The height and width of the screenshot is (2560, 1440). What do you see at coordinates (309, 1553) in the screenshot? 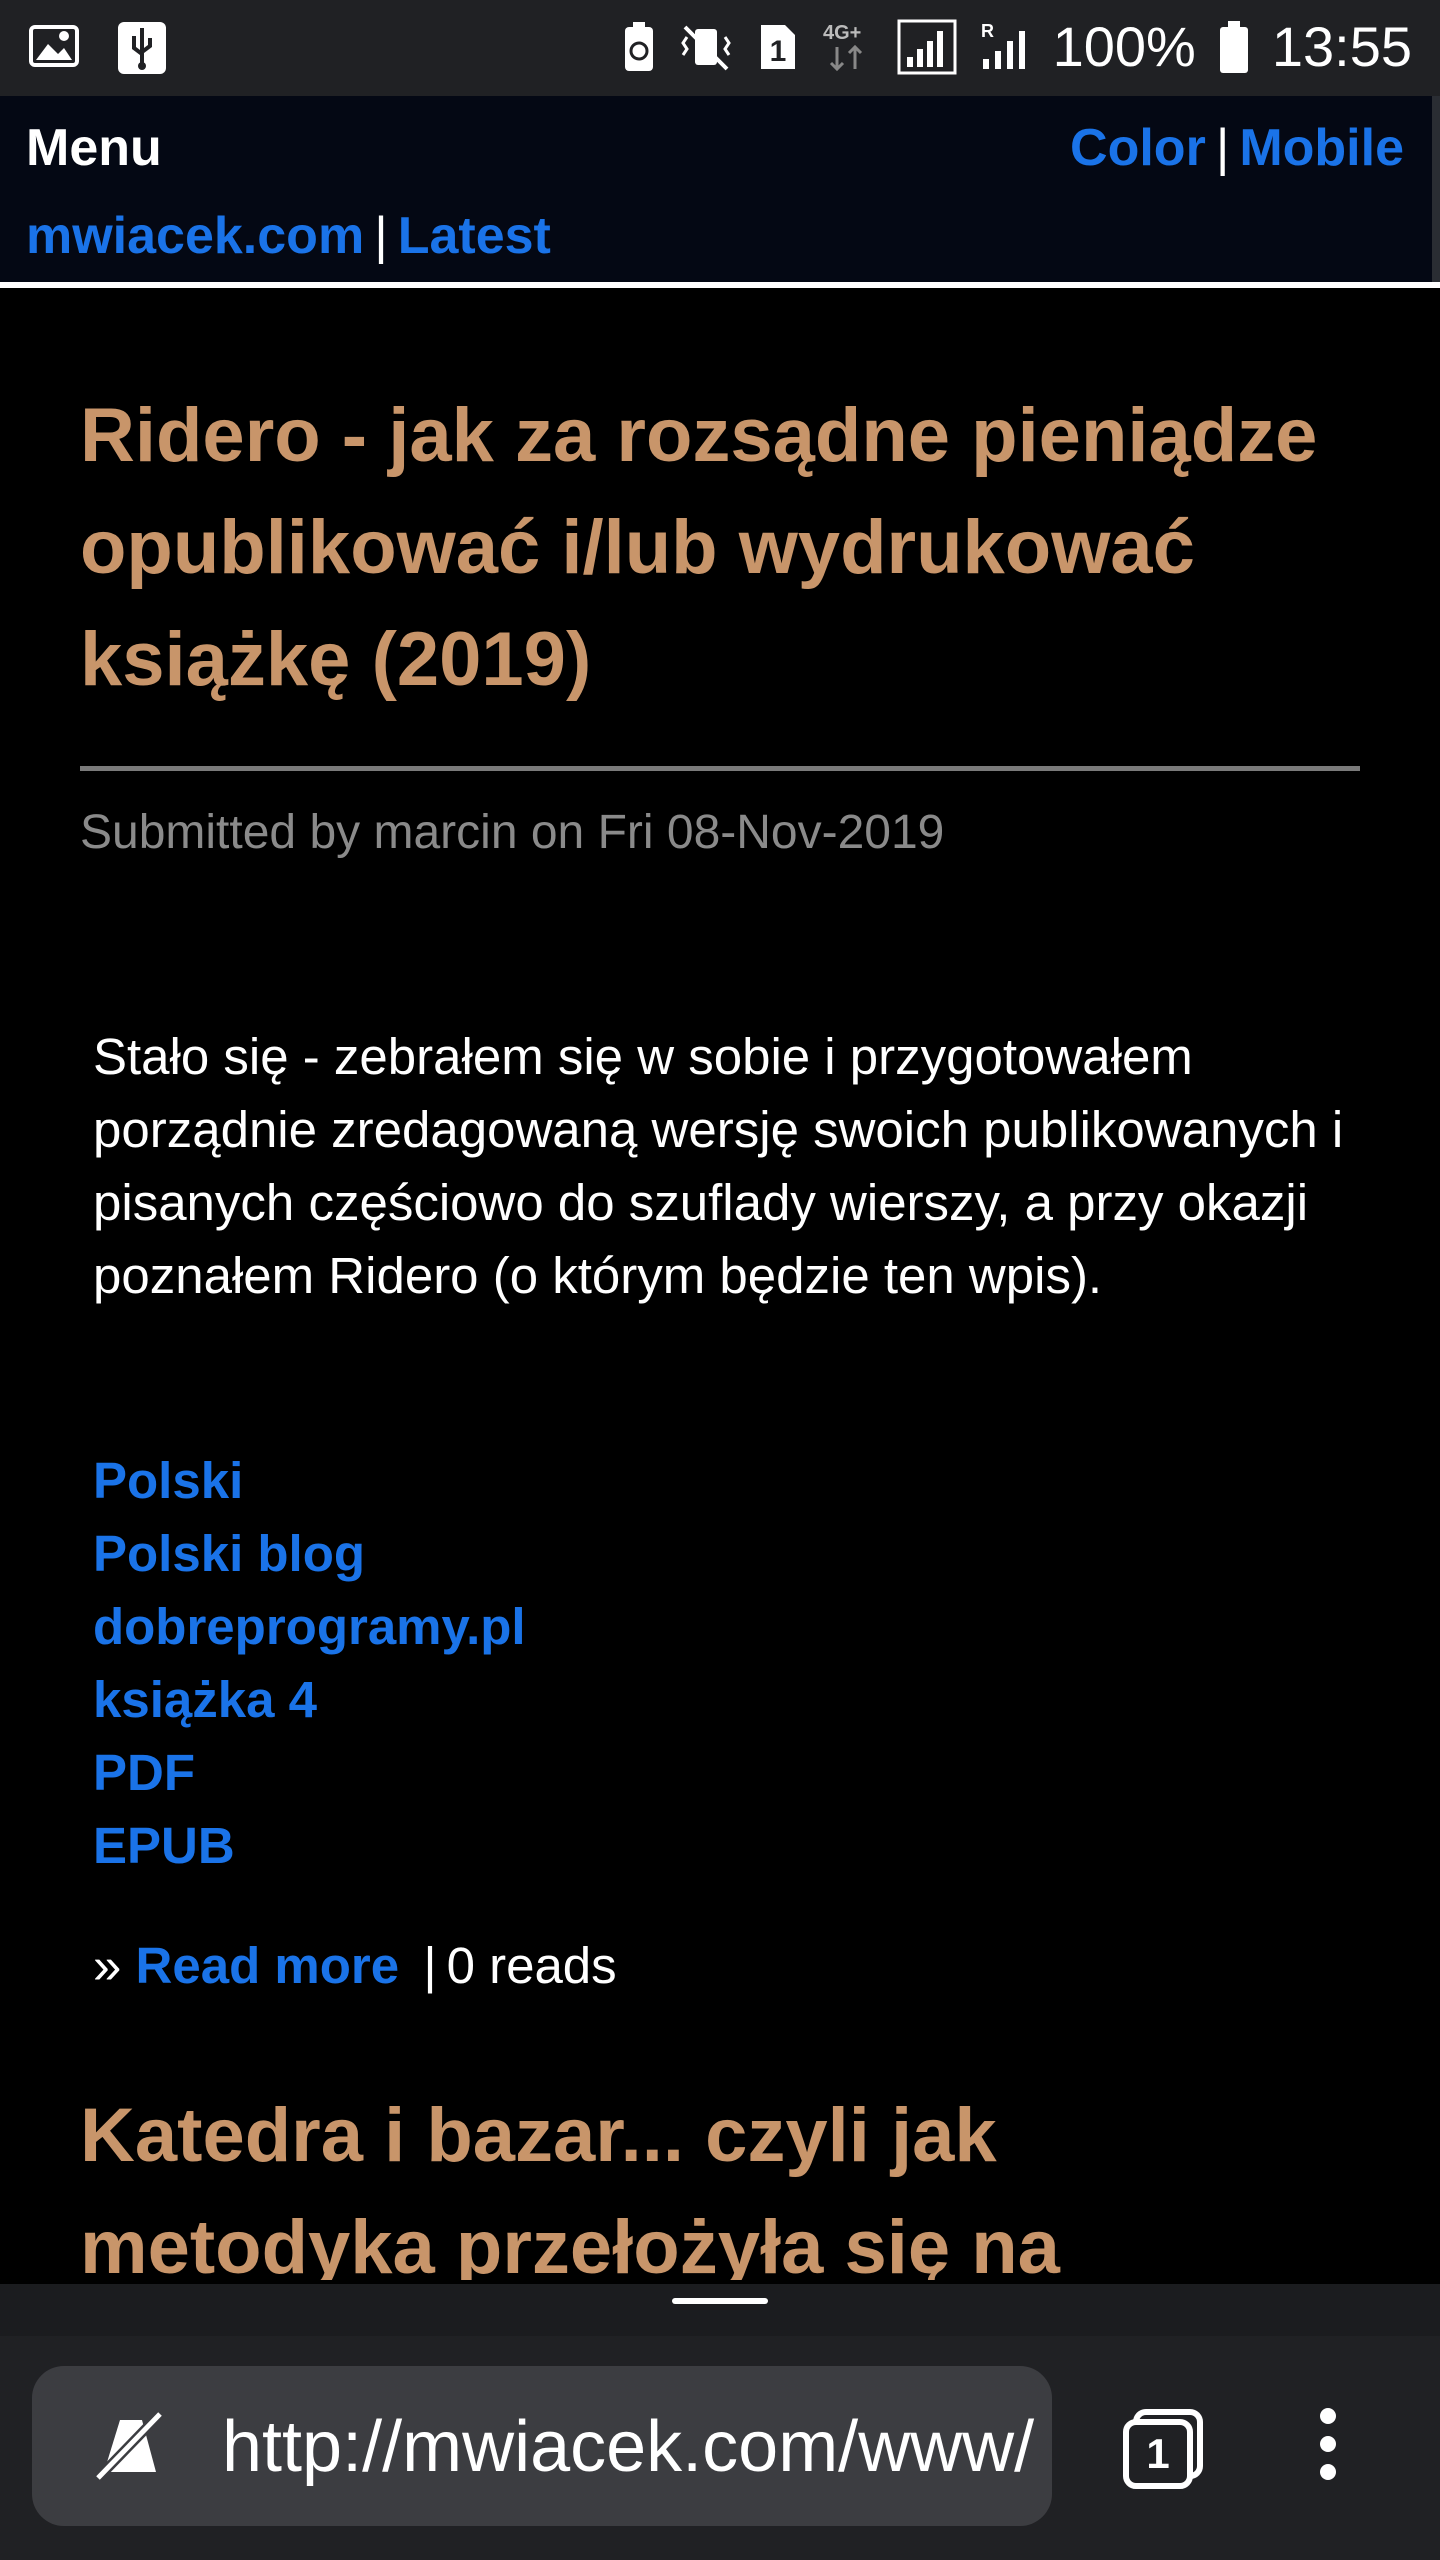
I see `tag-link: Polski blog` at bounding box center [309, 1553].